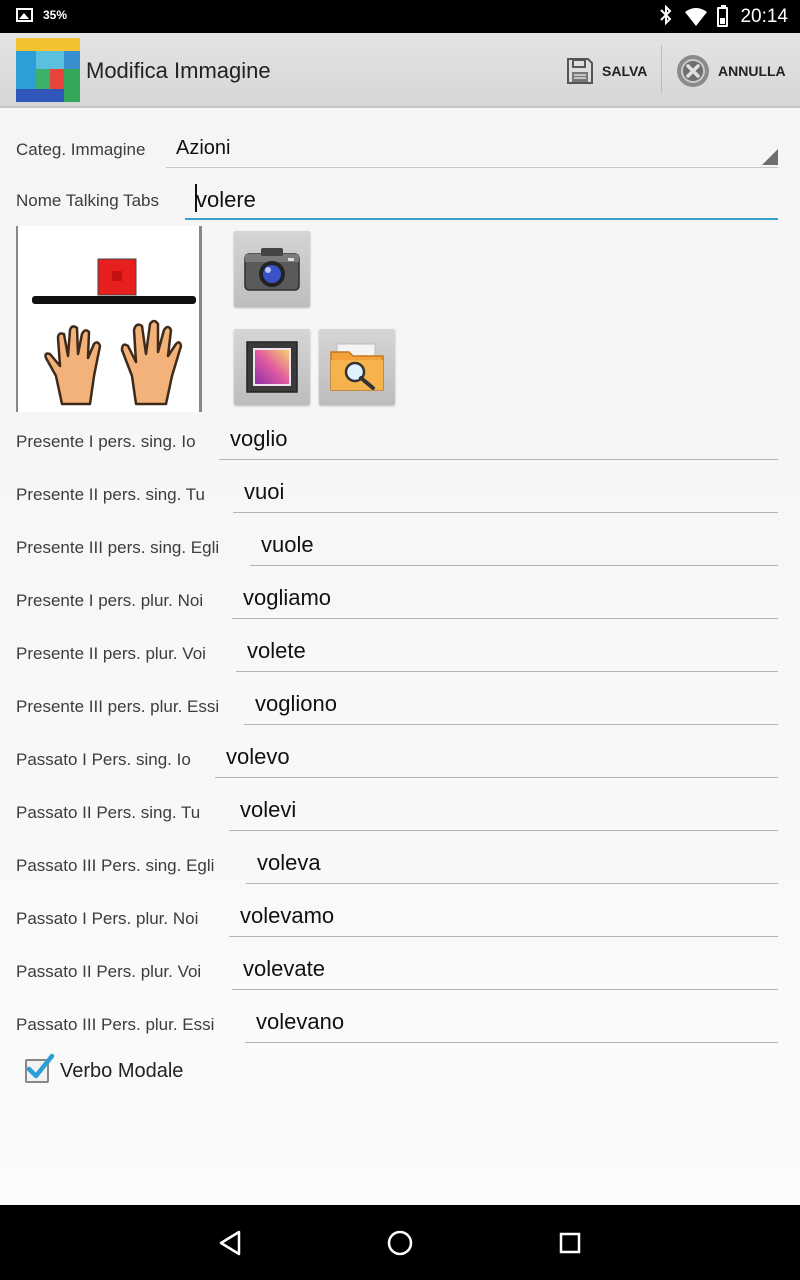 This screenshot has width=800, height=1280. What do you see at coordinates (503, 918) in the screenshot?
I see `conjugation-input: volevamo` at bounding box center [503, 918].